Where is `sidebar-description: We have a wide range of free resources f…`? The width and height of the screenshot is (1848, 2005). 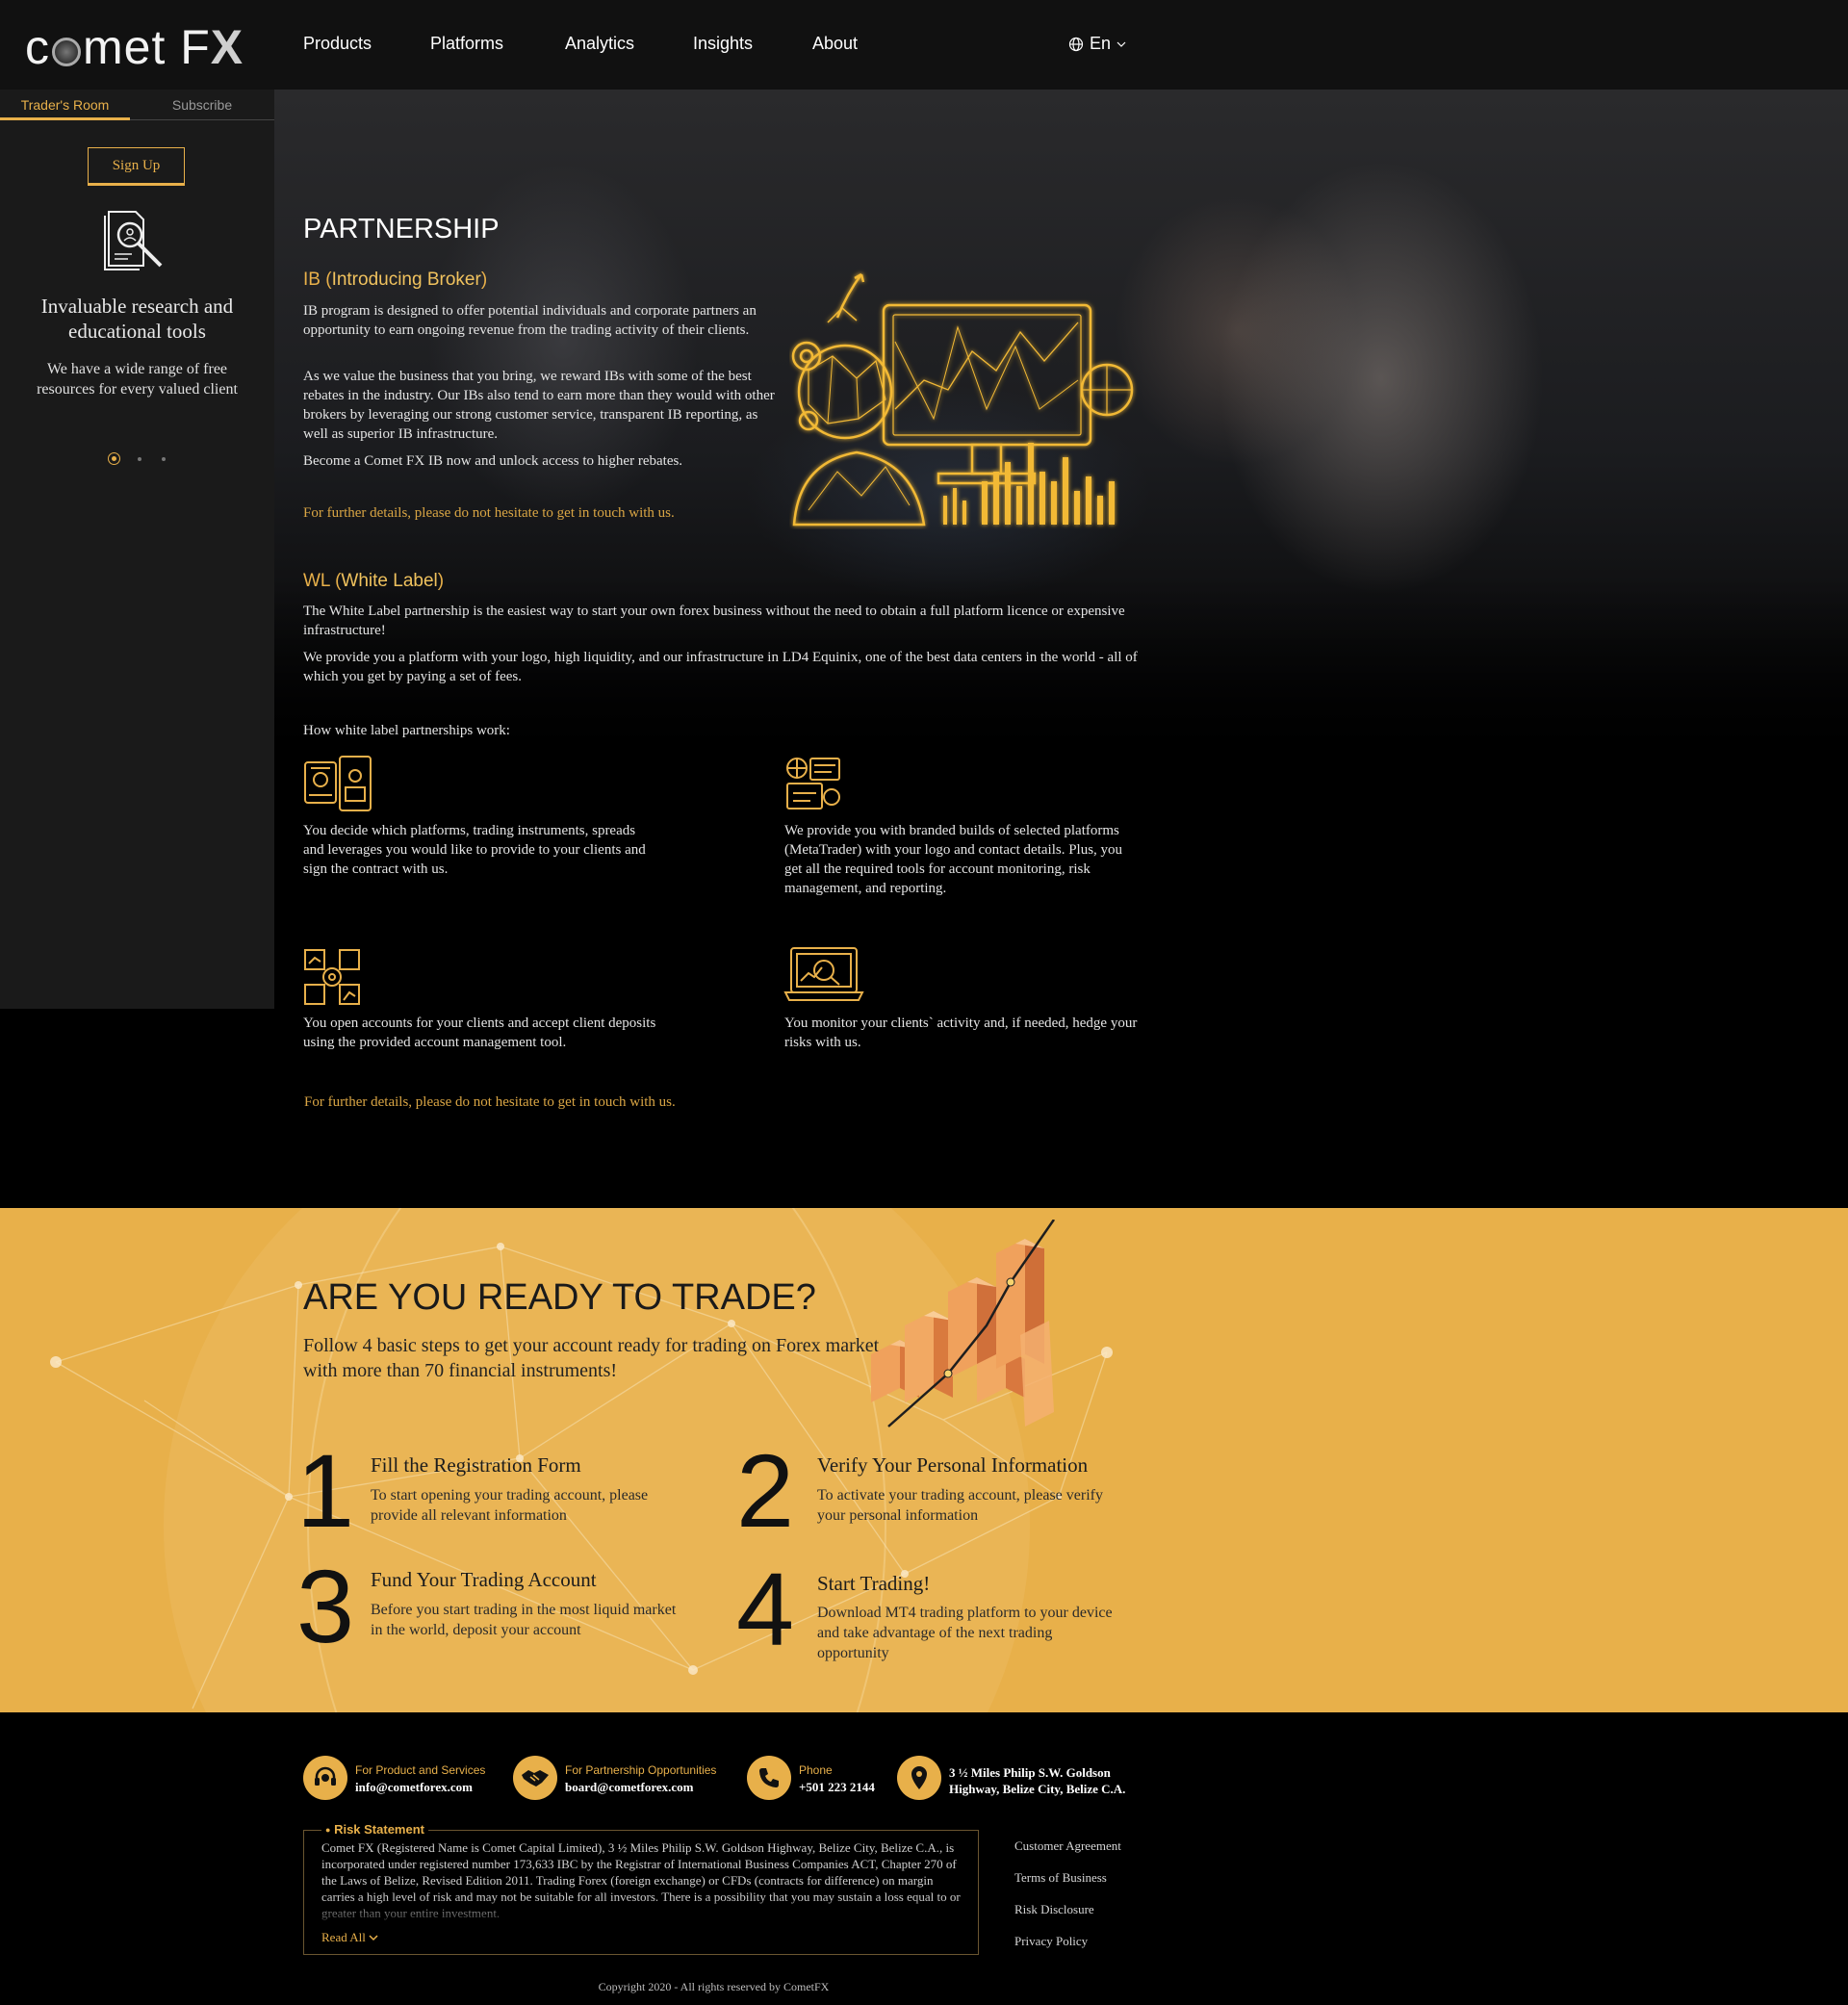
sidebar-description: We have a wide range of free resources f… is located at coordinates (137, 379).